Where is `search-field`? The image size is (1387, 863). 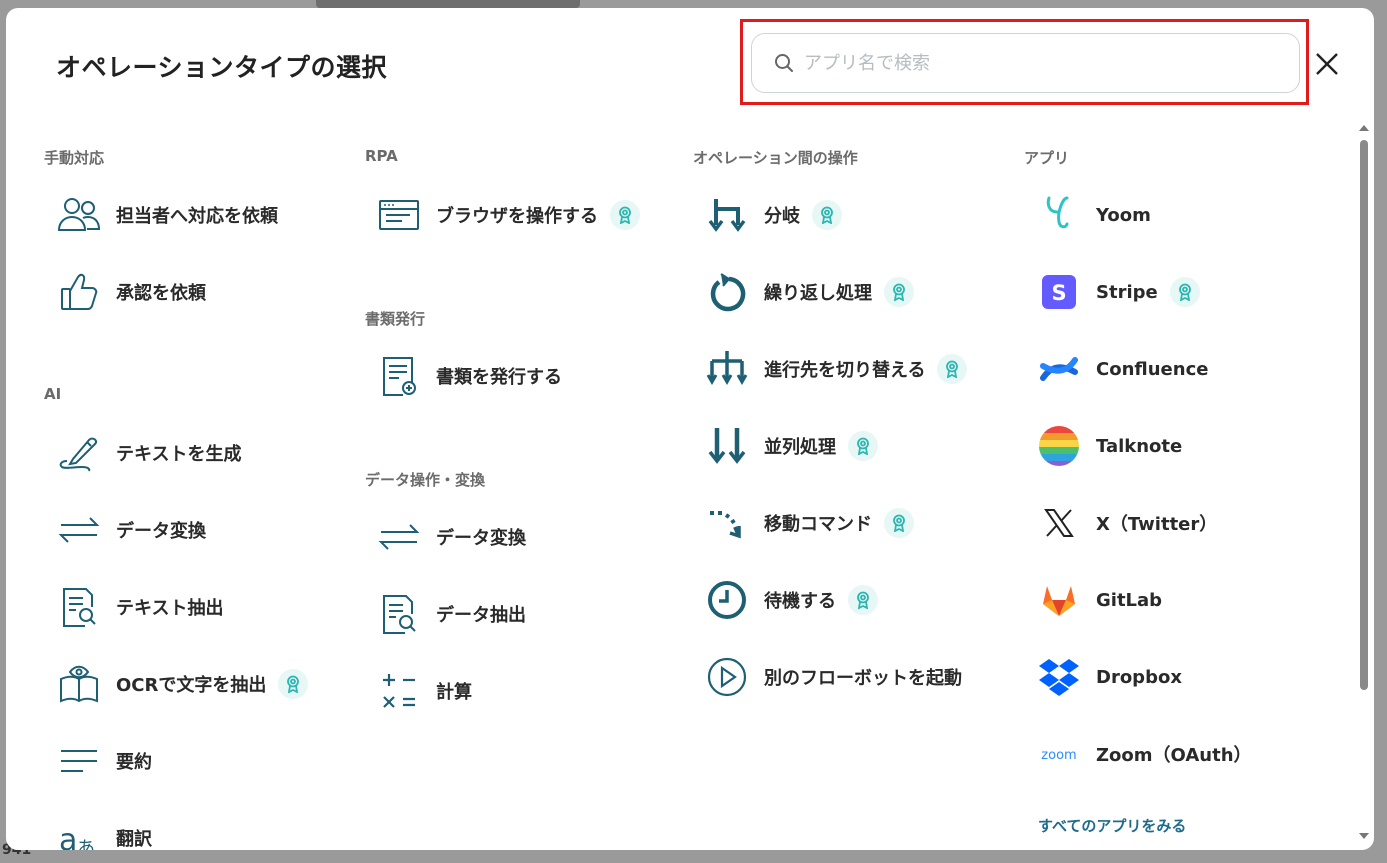 search-field is located at coordinates (1025, 63).